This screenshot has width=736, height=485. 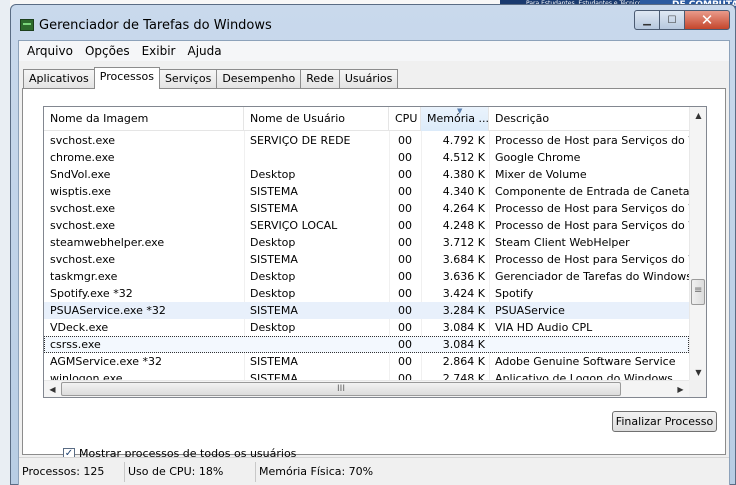 I want to click on process-description: Gerenciador de Tarefas do Windows, so click(x=592, y=276).